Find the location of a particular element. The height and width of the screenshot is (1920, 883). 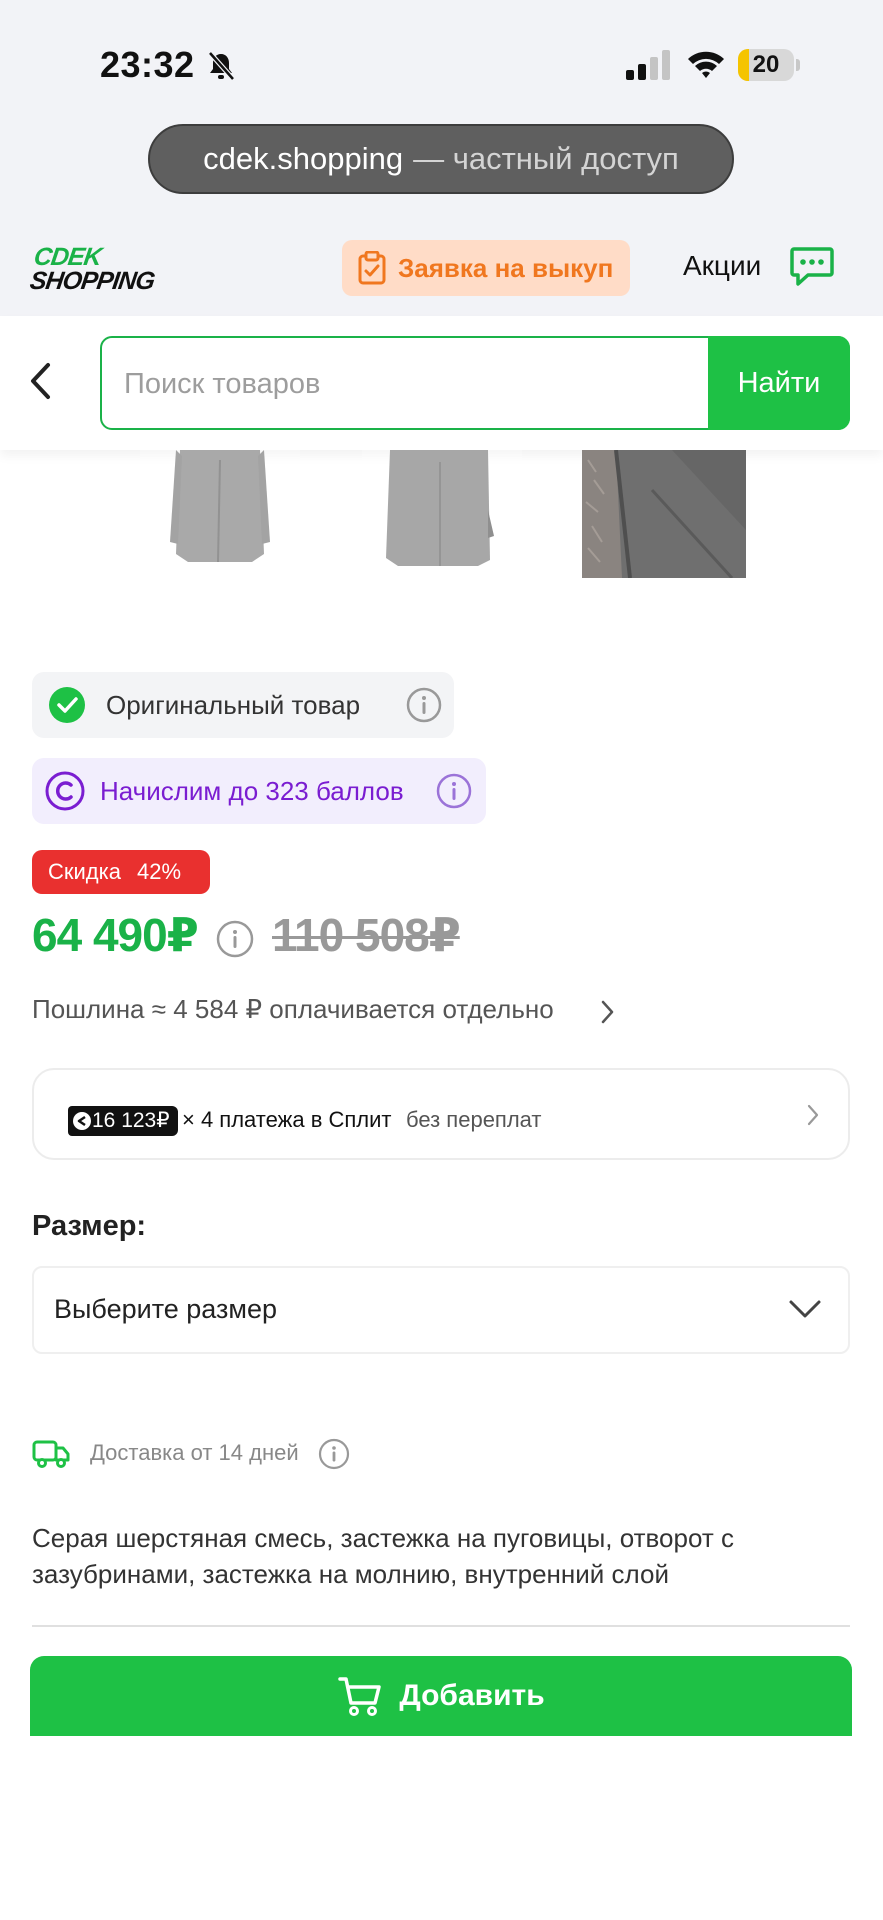

browser-private-mode: — частный доступ is located at coordinates (546, 158).